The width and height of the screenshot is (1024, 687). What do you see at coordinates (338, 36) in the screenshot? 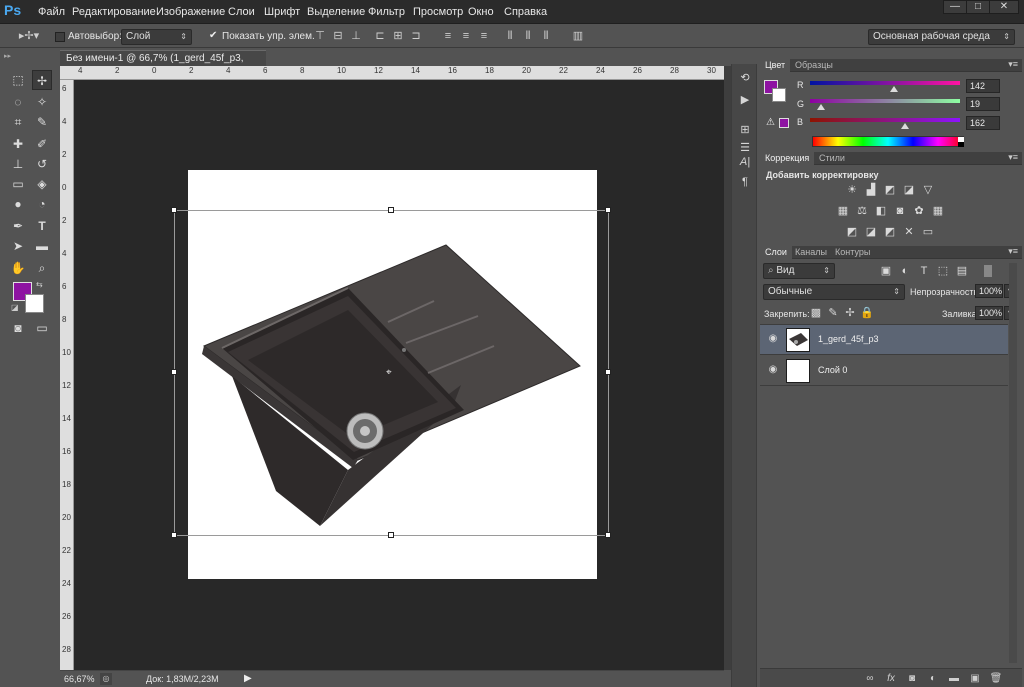
I see `align-vcenter-icon: ⊟` at bounding box center [338, 36].